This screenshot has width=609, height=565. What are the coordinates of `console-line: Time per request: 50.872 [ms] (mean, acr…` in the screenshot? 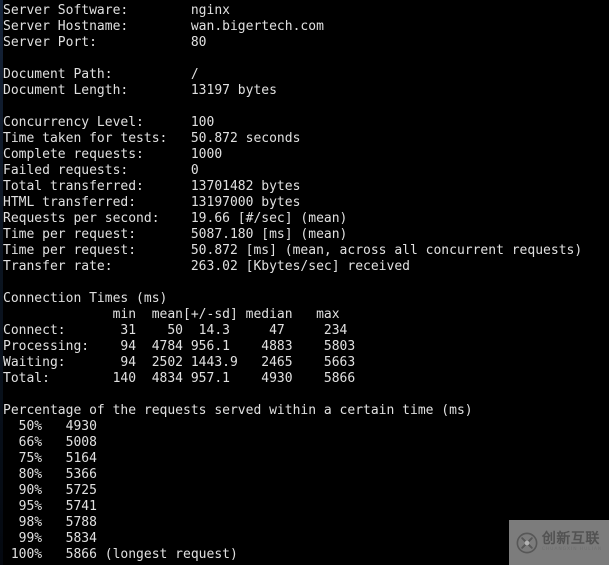 It's located at (293, 250).